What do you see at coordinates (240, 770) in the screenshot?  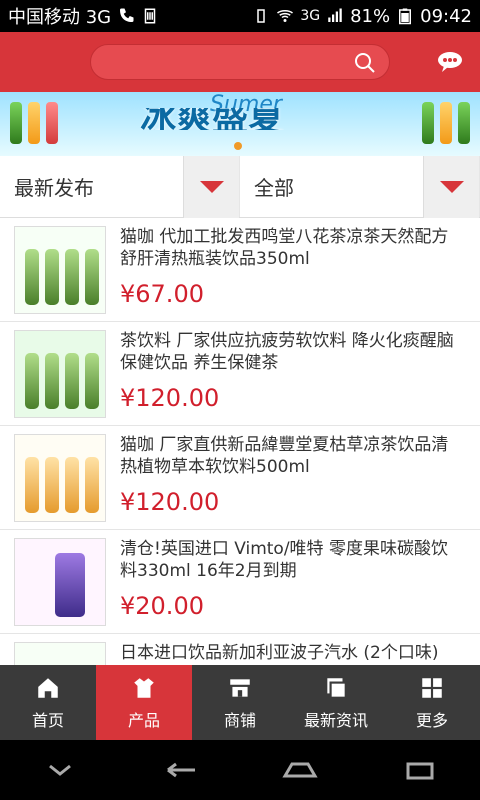 I see `system-nav` at bounding box center [240, 770].